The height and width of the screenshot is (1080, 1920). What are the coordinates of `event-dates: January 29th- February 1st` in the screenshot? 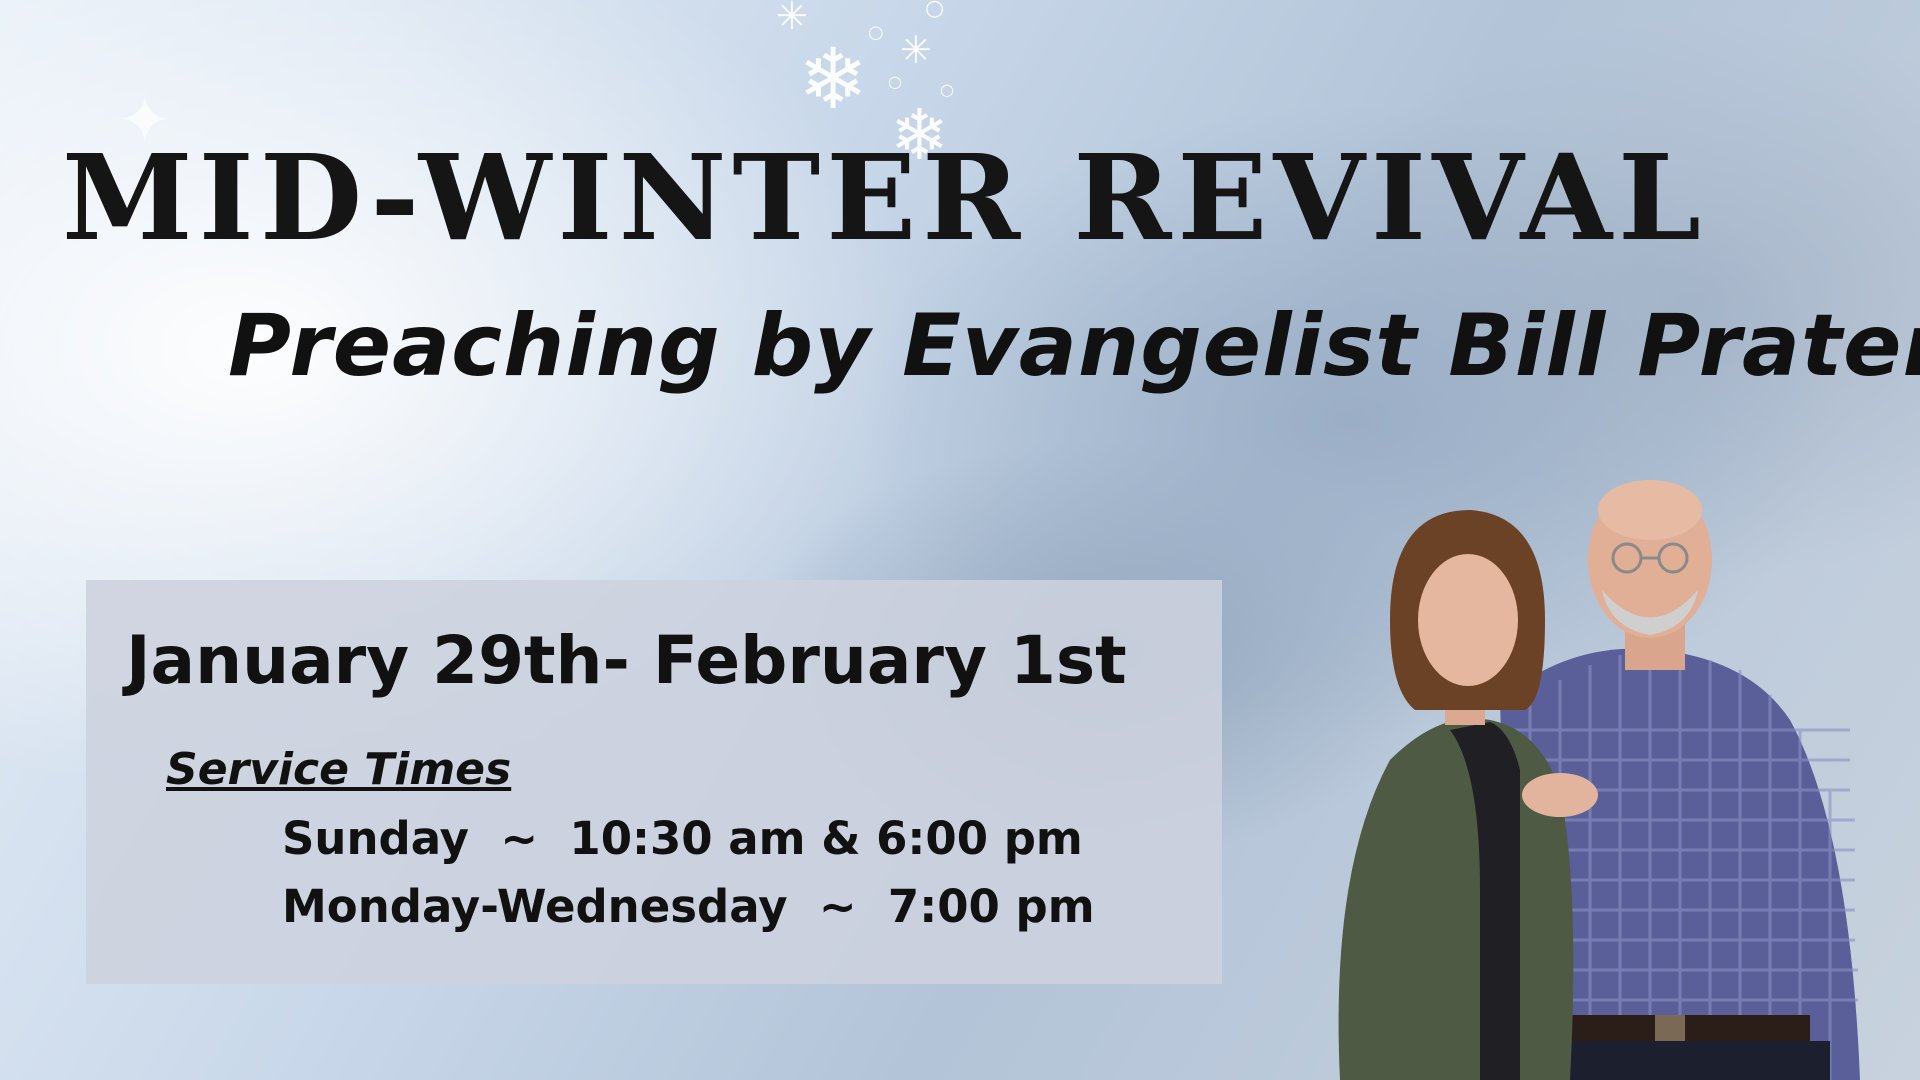 It's located at (626, 660).